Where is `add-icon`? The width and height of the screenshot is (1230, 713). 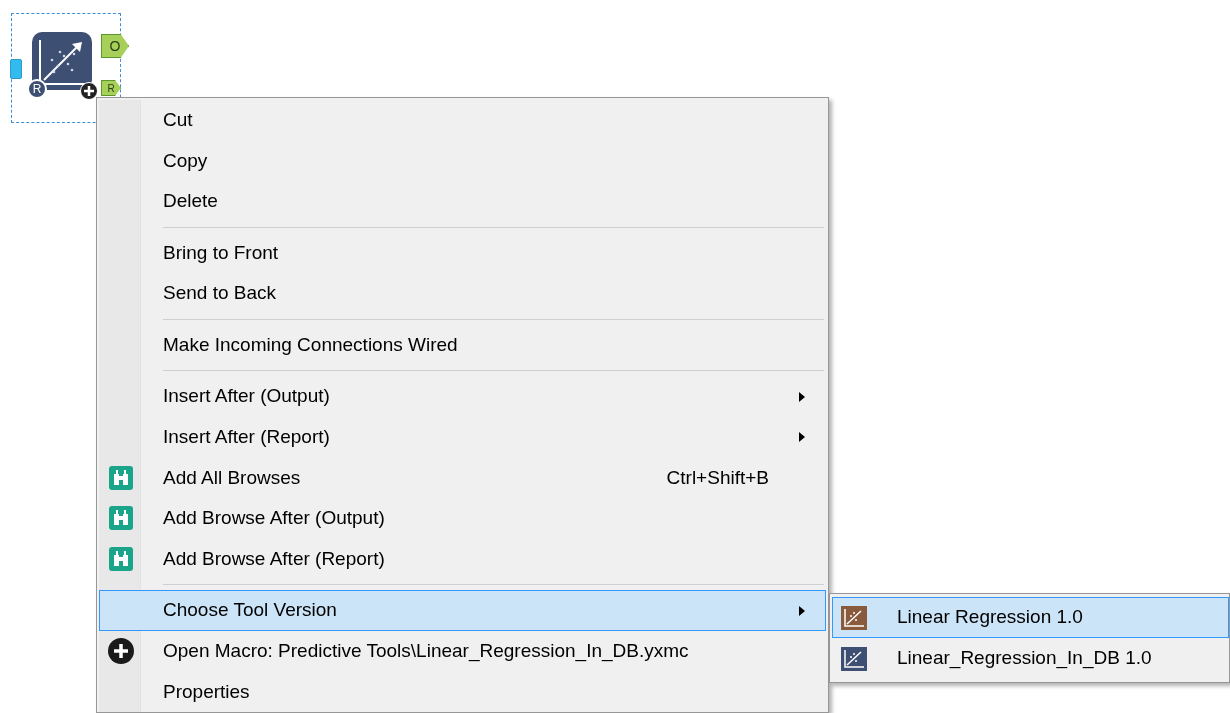 add-icon is located at coordinates (89, 91).